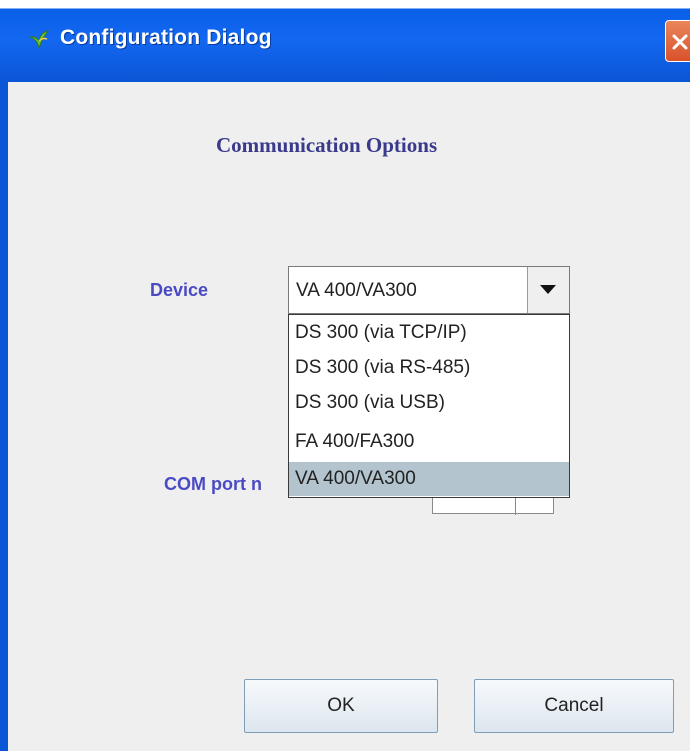 The image size is (690, 751). What do you see at coordinates (327, 145) in the screenshot?
I see `section-heading: Communication Options` at bounding box center [327, 145].